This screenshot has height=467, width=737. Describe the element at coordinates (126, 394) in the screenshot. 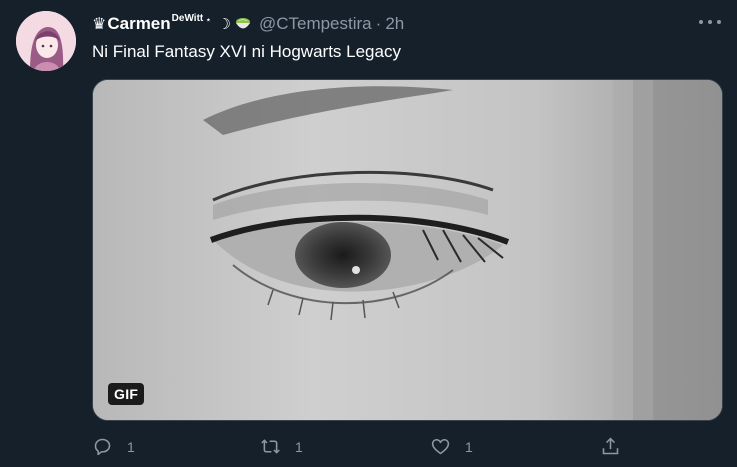

I see `gif-badge: GIF` at that location.